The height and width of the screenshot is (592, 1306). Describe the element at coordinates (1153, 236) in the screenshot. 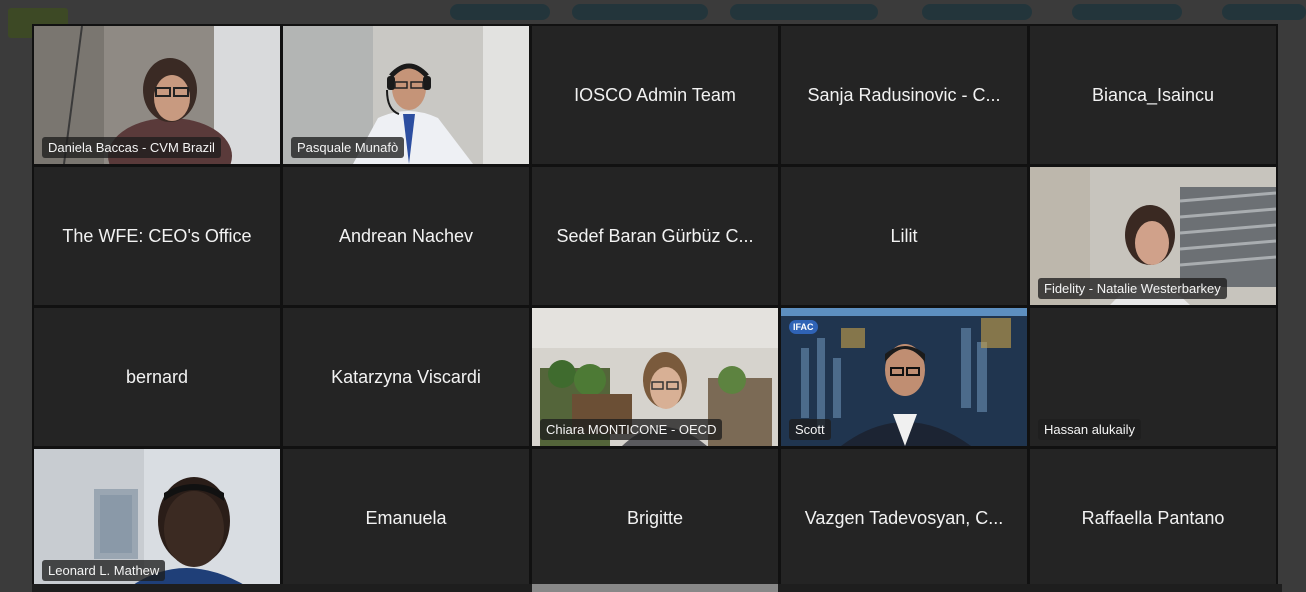

I see `participant-tile-video: Fidelity - Natalie Westerbarkey` at that location.